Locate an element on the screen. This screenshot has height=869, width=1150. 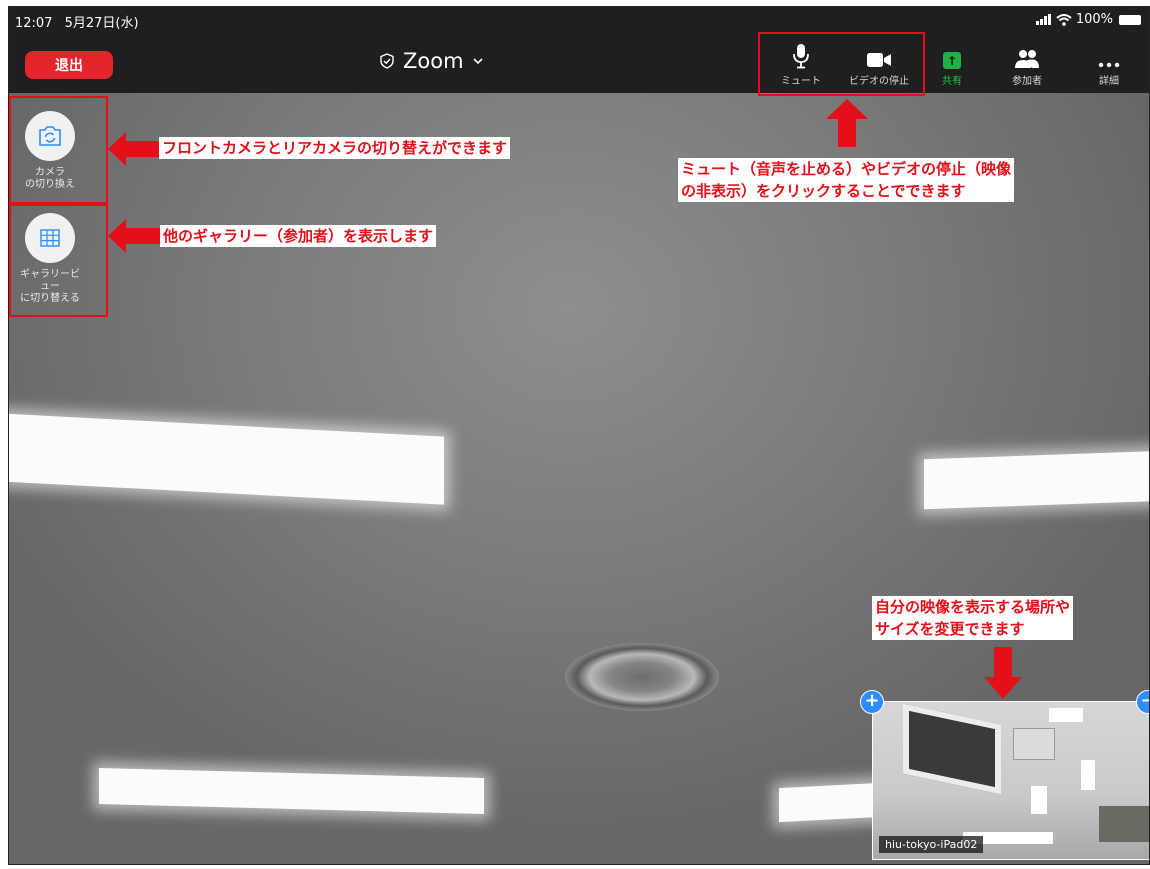
share-button: ↑ 共有 is located at coordinates (952, 65).